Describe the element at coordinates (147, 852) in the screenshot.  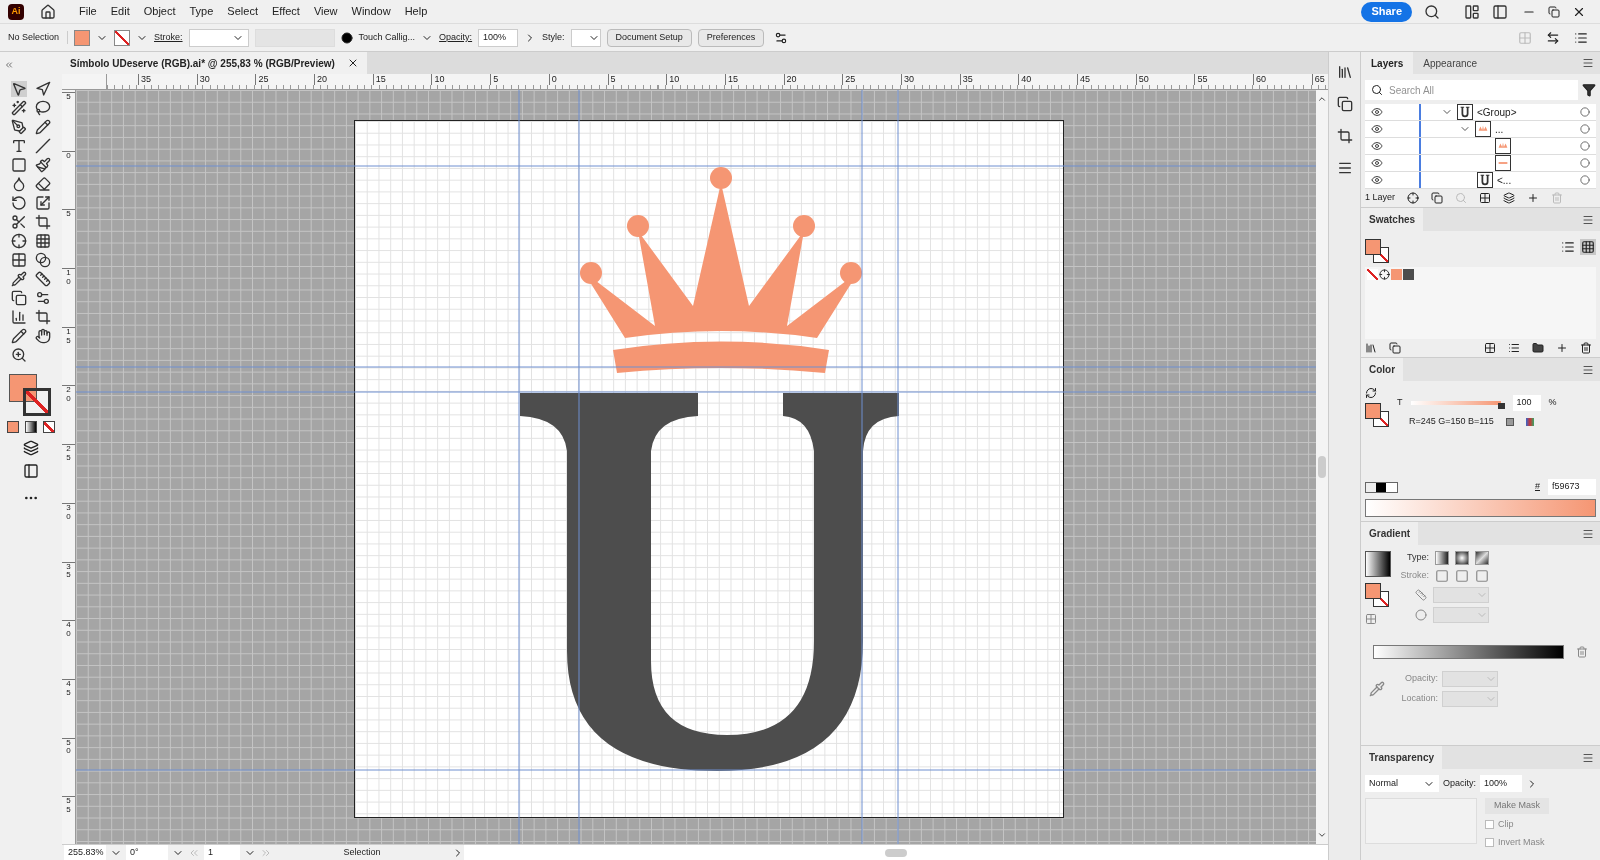
I see `rotation-field: 0°` at that location.